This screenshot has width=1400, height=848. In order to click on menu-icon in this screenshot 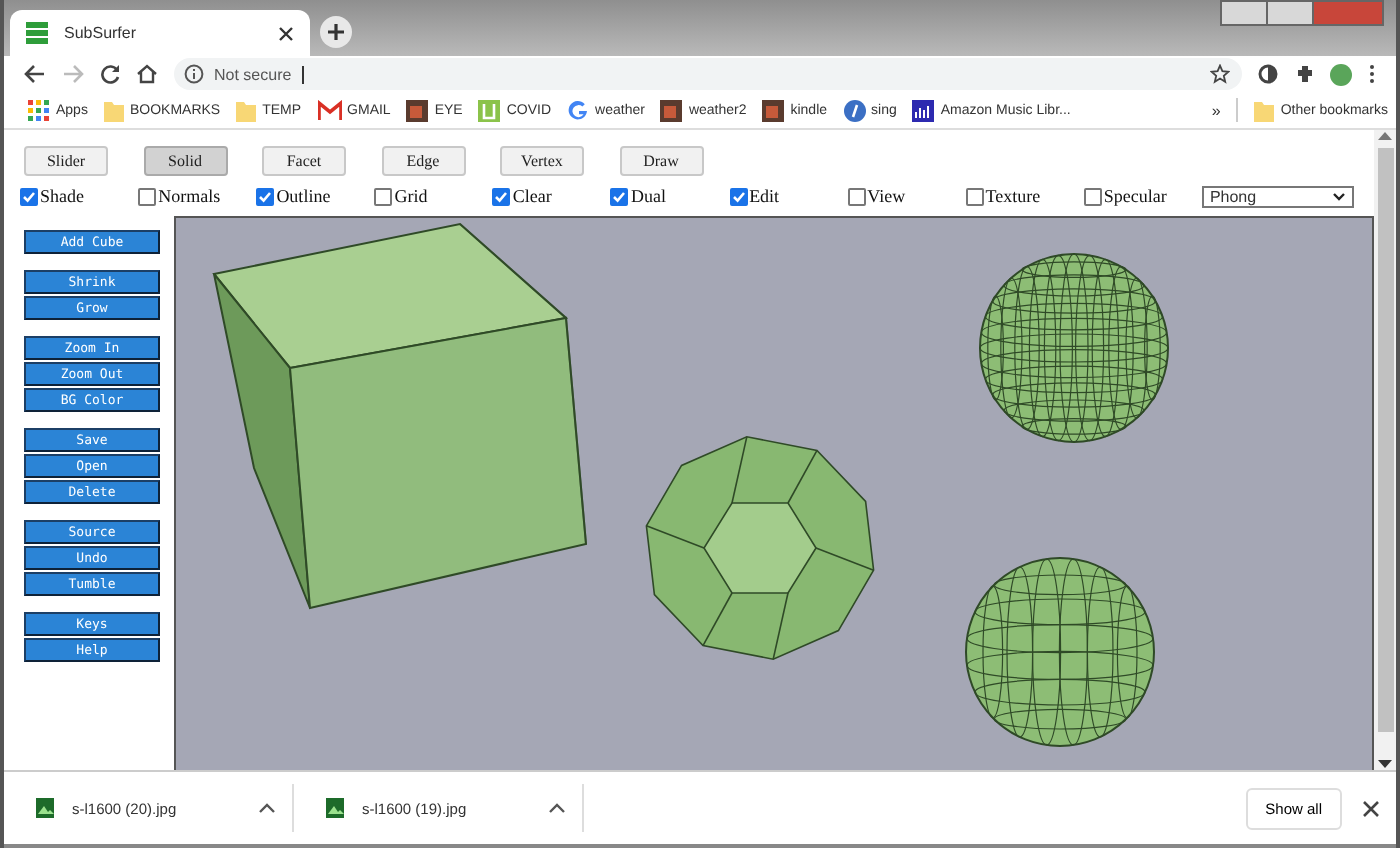, I will do `click(1372, 74)`.